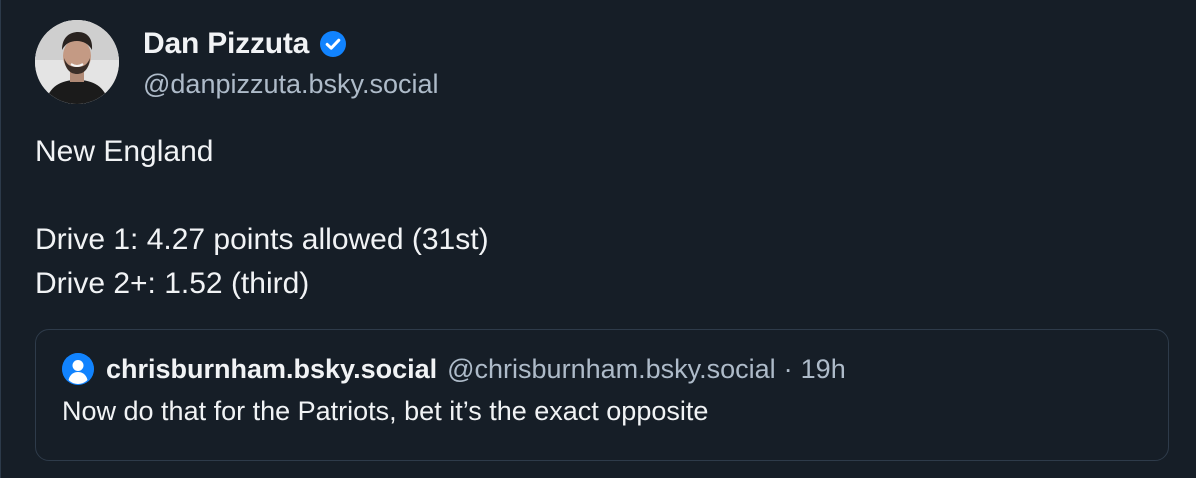  Describe the element at coordinates (262, 239) in the screenshot. I see `post-text-line: Drive 1: 4.27 points allowed (31st)` at that location.